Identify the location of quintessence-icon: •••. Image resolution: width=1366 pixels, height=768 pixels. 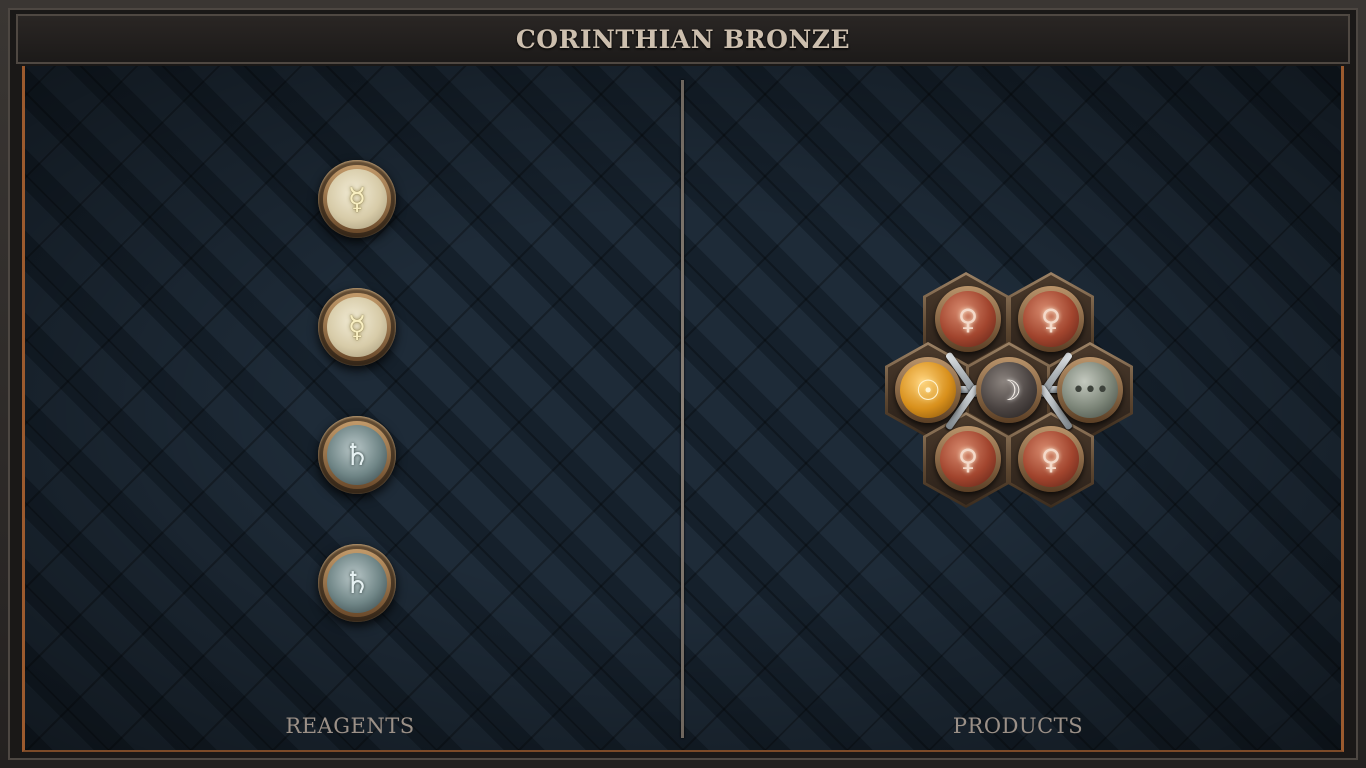
(1090, 390).